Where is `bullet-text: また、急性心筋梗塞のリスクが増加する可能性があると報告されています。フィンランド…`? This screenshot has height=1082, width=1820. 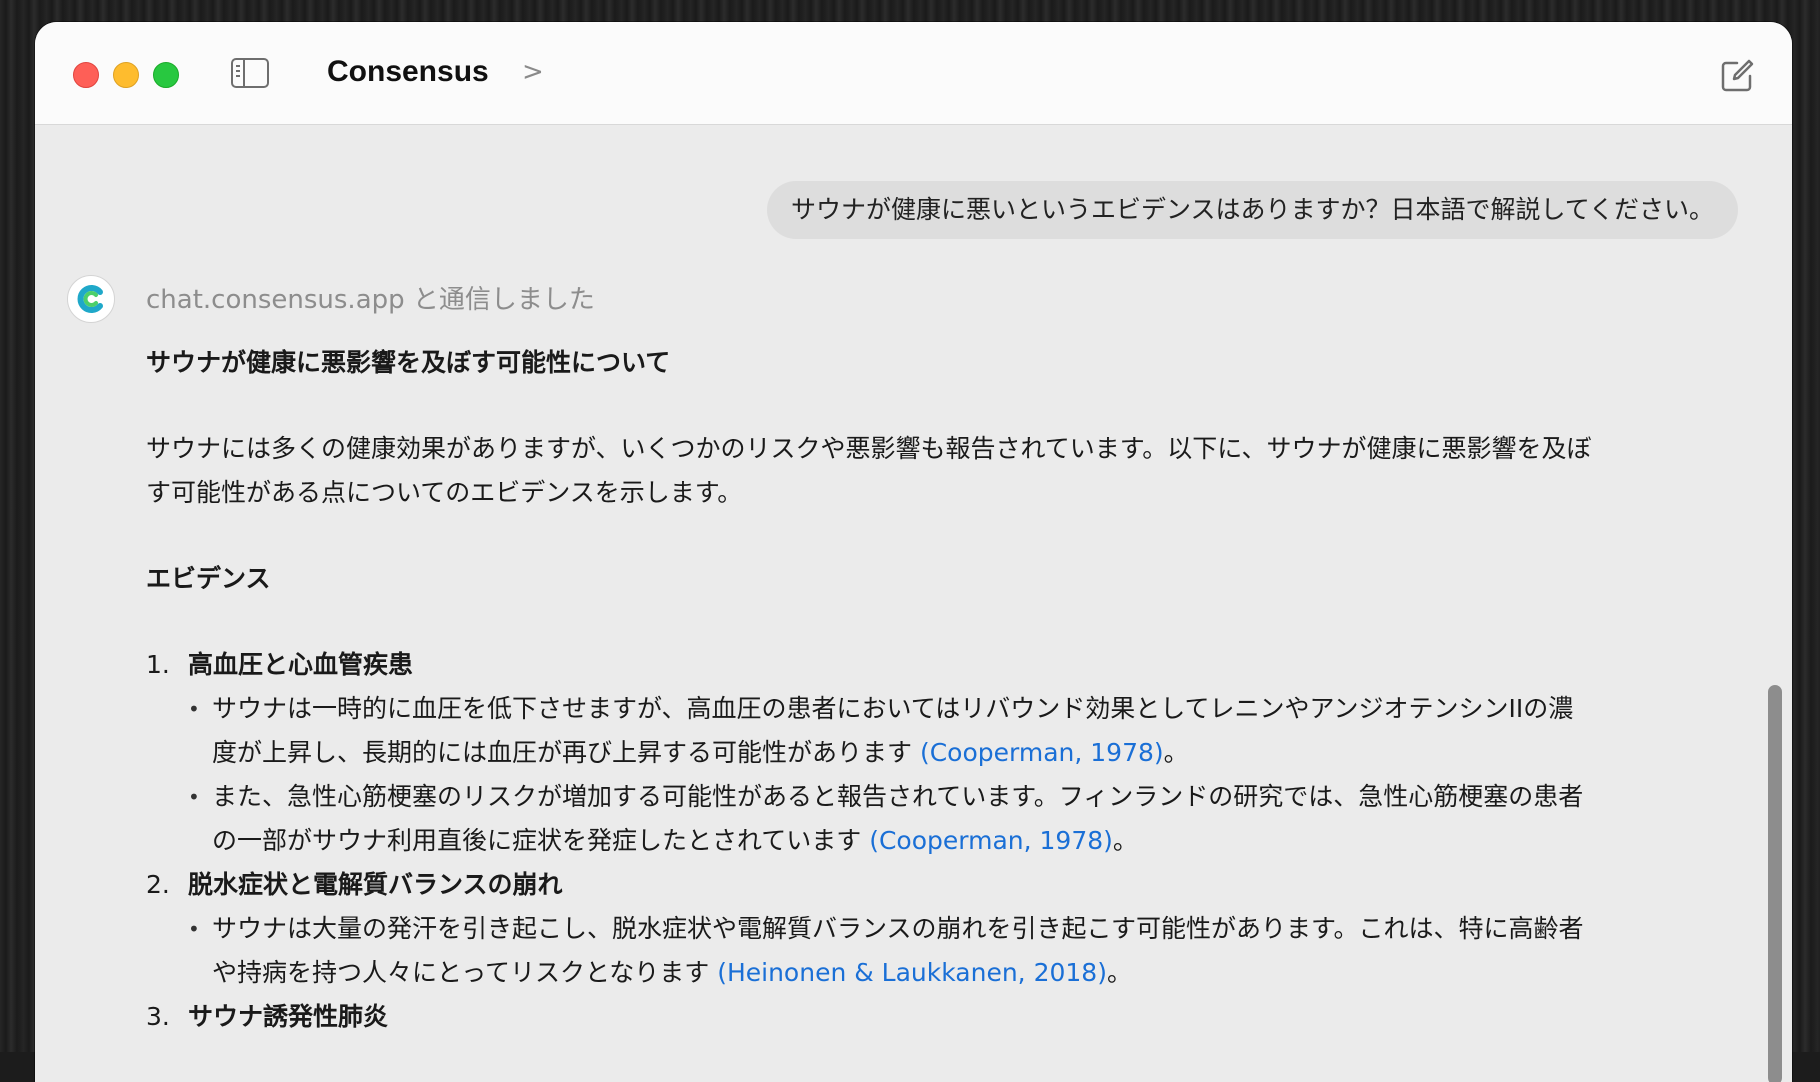 bullet-text: また、急性心筋梗塞のリスクが増加する可能性があると報告されています。フィンランド… is located at coordinates (898, 796).